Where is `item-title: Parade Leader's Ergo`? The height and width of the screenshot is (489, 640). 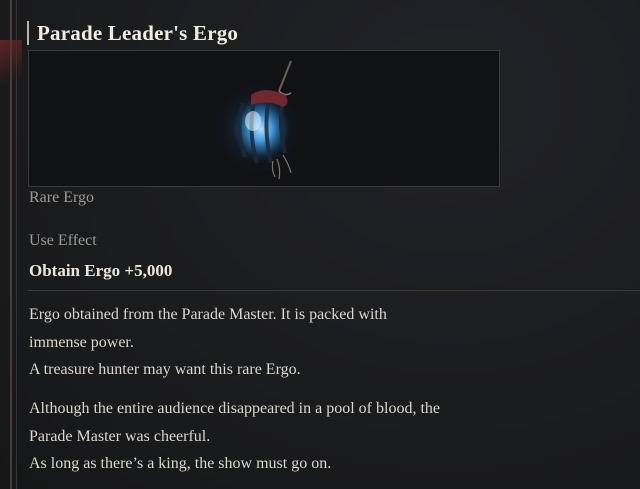
item-title: Parade Leader's Ergo is located at coordinates (138, 32).